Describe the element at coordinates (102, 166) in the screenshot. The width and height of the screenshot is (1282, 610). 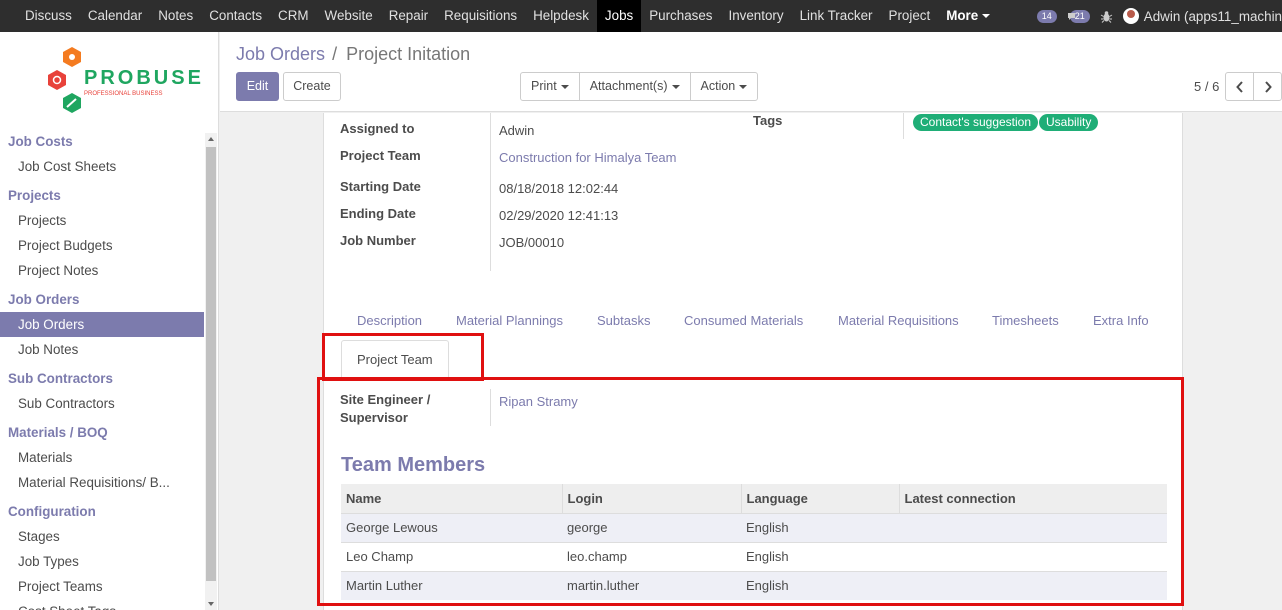
I see `sidebar-item-job-cost-sheets: Job Cost Sheets` at that location.